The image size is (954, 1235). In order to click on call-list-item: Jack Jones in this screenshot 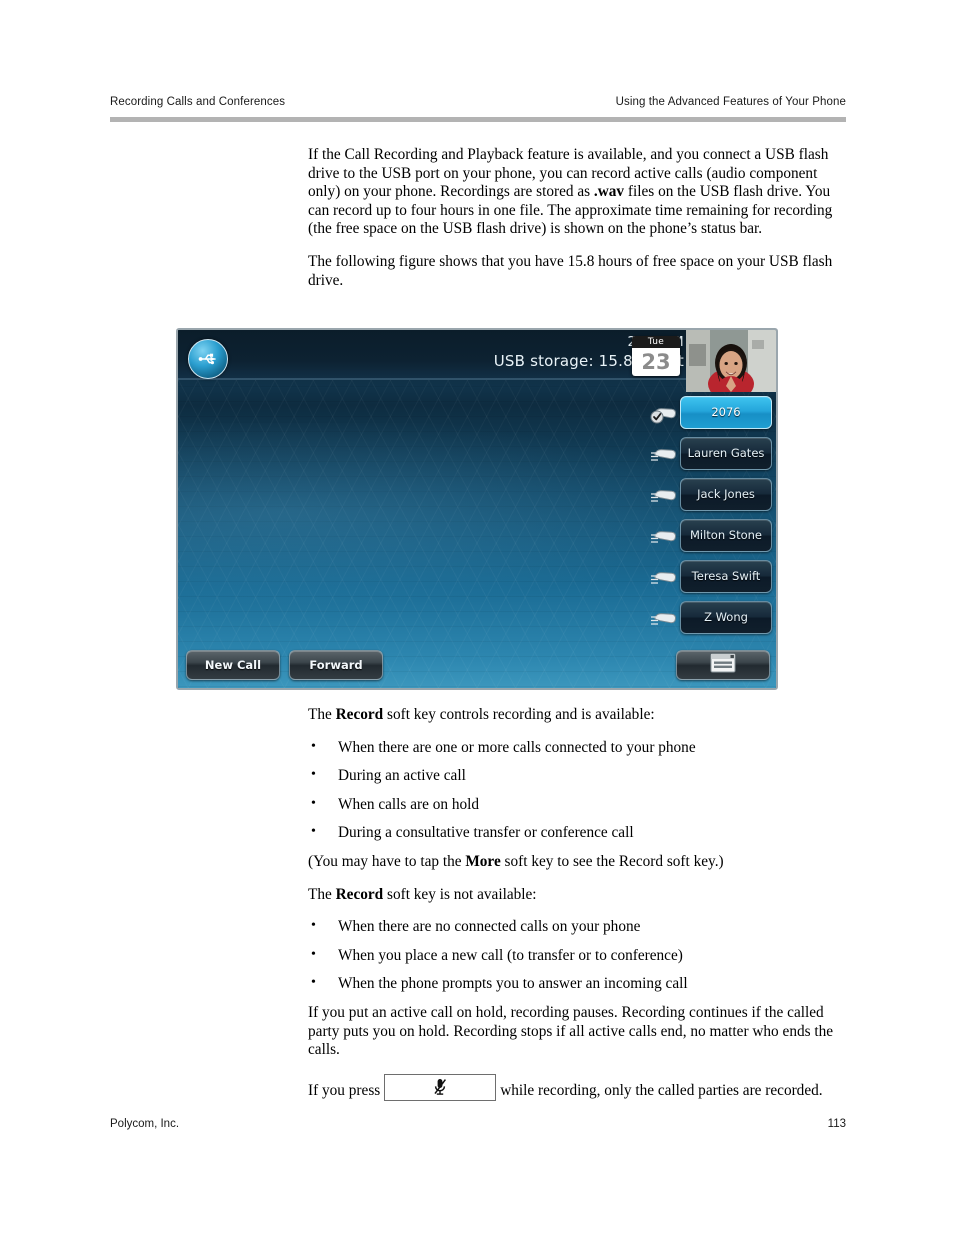, I will do `click(711, 494)`.